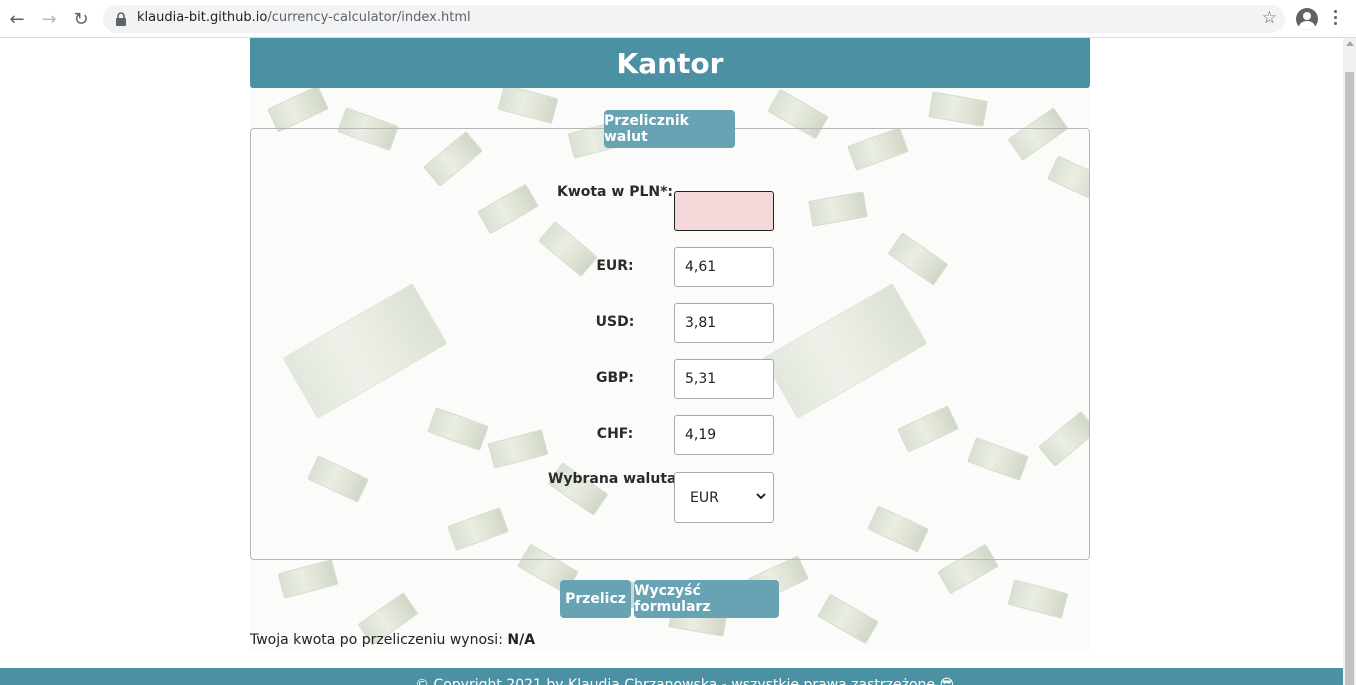 This screenshot has height=685, width=1356. Describe the element at coordinates (615, 479) in the screenshot. I see `label-selected-currency: Wybrana waluta:` at that location.